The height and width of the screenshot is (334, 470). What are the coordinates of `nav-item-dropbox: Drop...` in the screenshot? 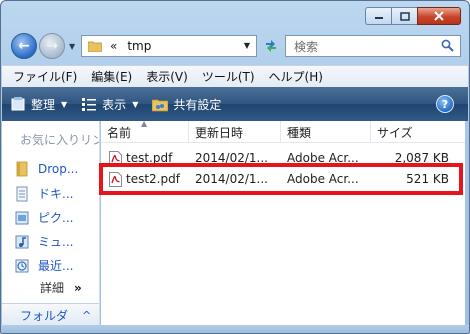 It's located at (46, 169).